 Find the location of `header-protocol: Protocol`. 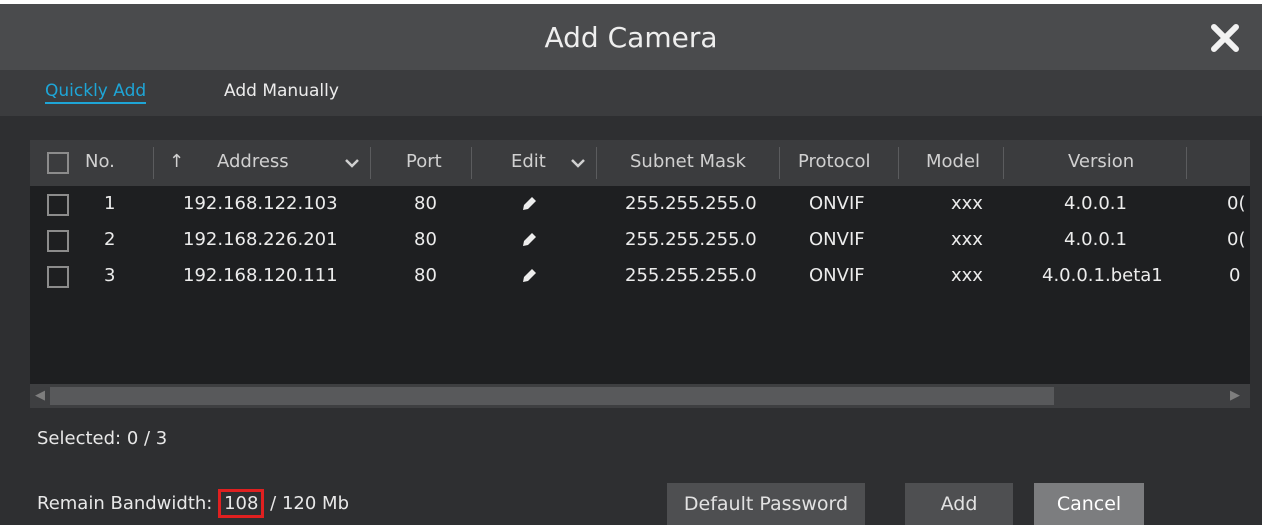

header-protocol: Protocol is located at coordinates (834, 161).